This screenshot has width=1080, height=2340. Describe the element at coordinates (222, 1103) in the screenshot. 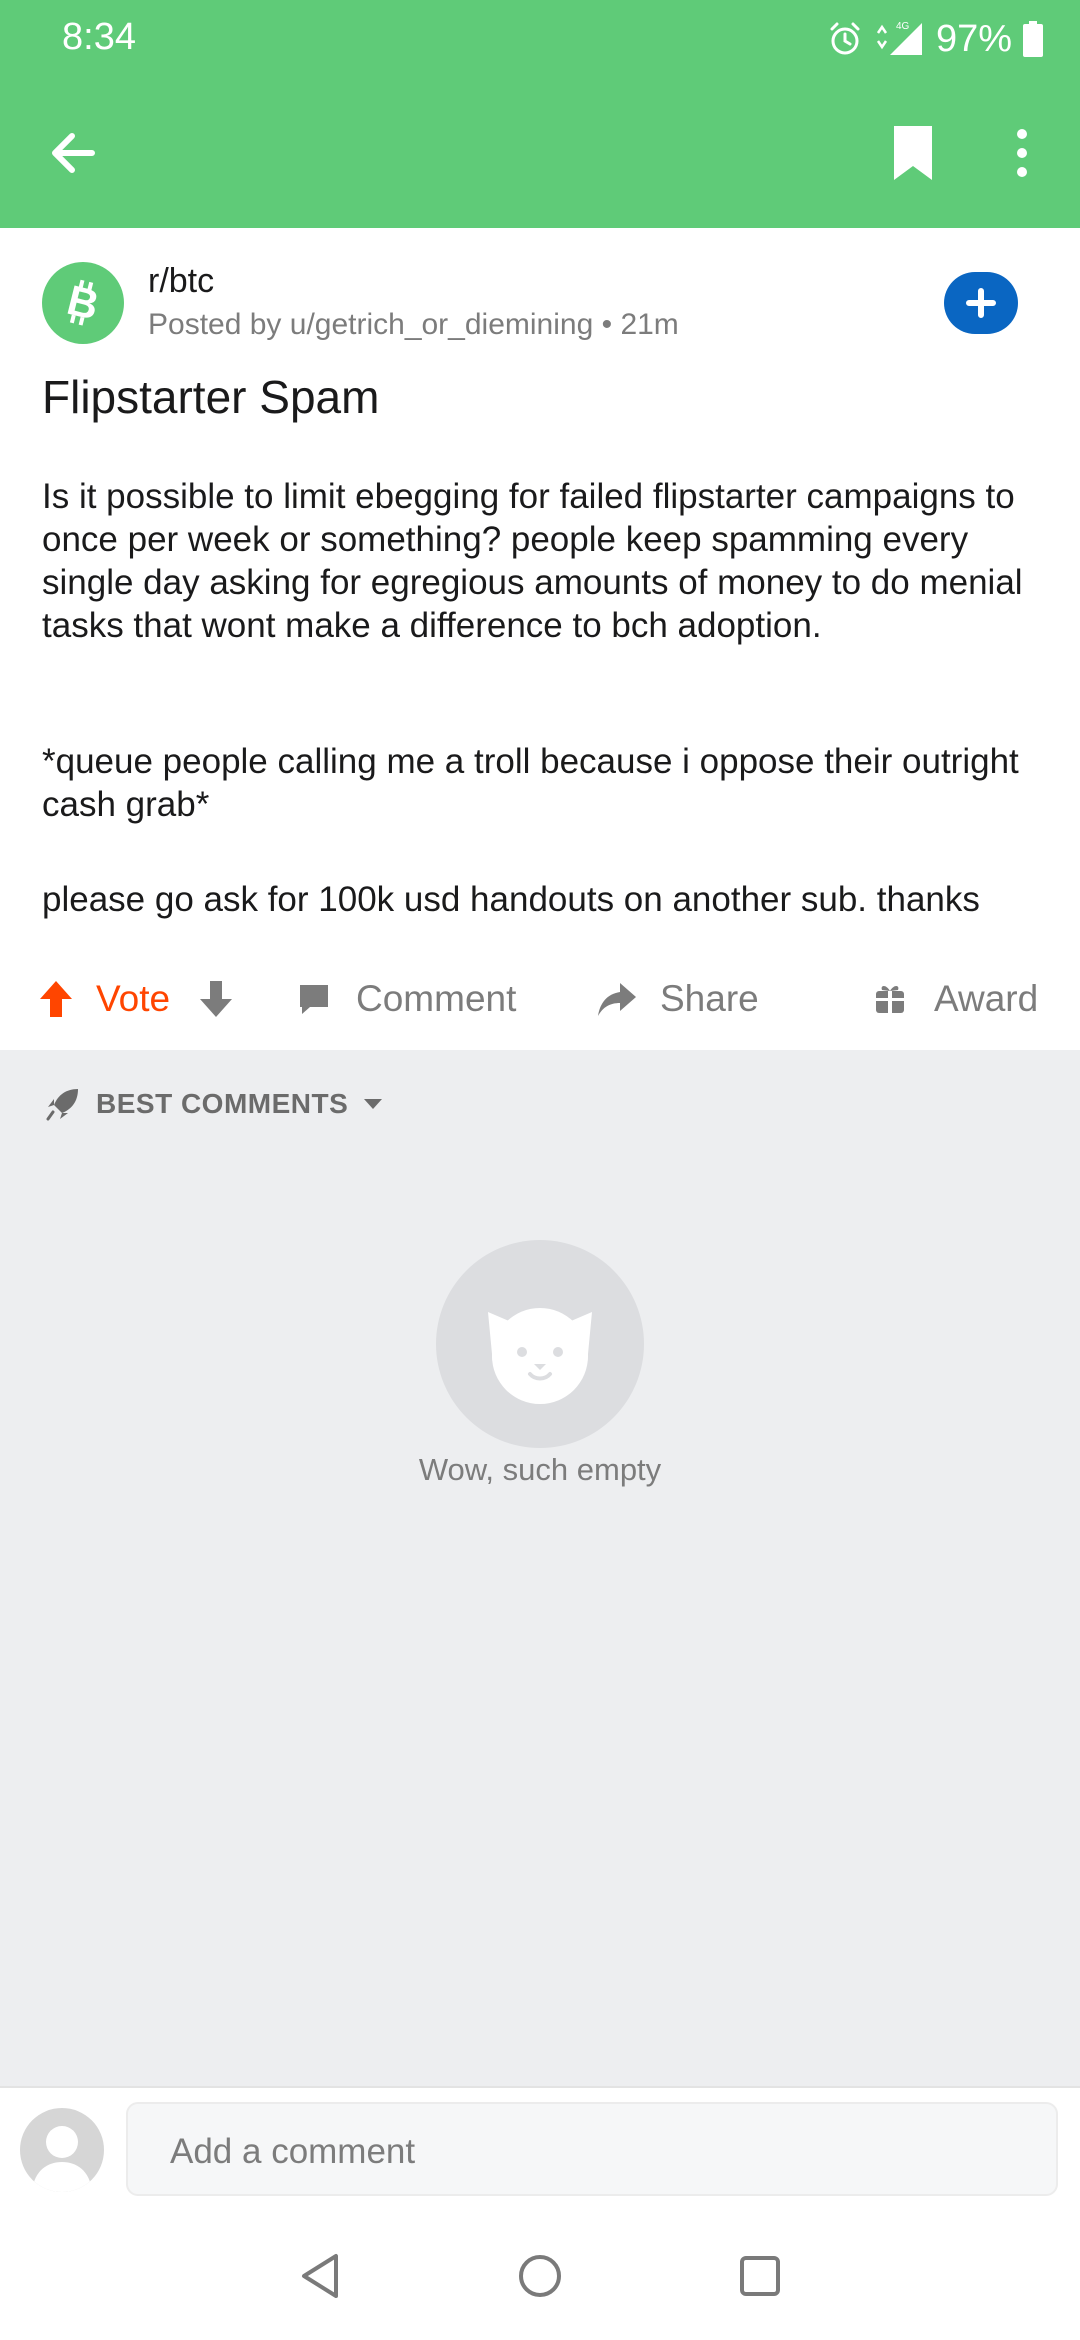

I see `sort-label: BEST COMMENTS` at that location.